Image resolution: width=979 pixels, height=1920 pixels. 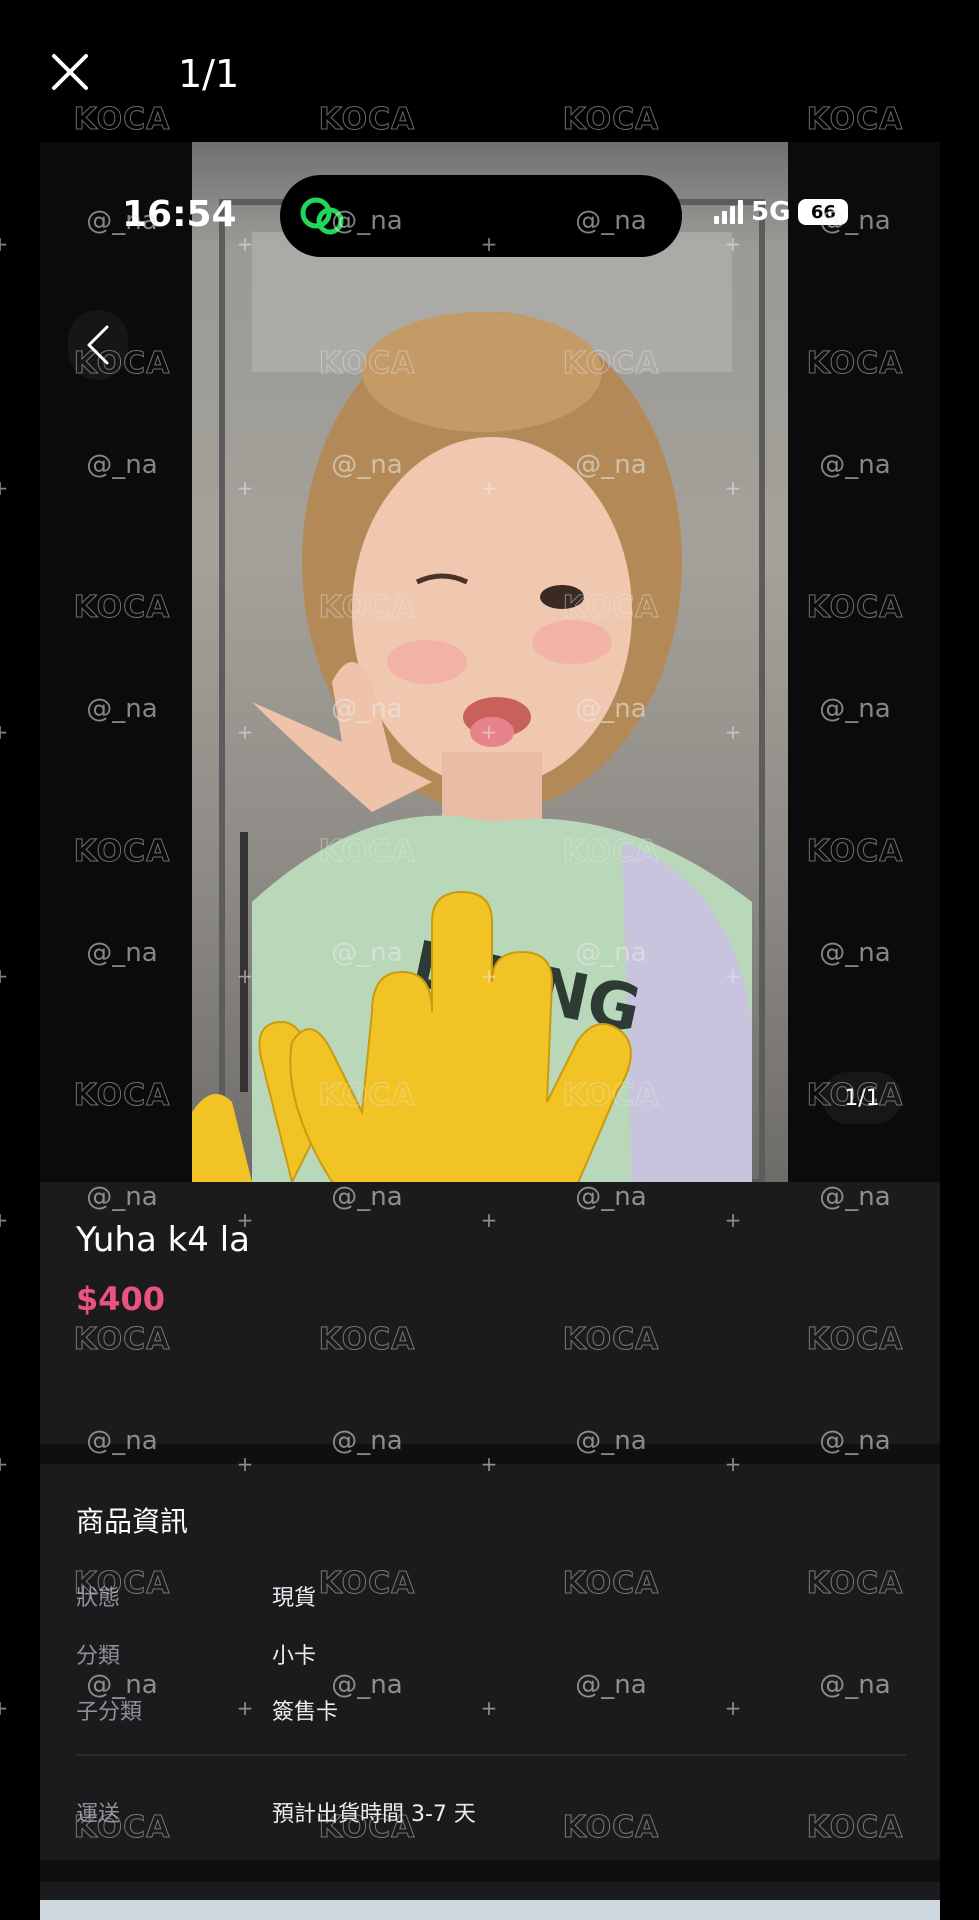 I want to click on viewer-page-counter: 1/1, so click(x=209, y=74).